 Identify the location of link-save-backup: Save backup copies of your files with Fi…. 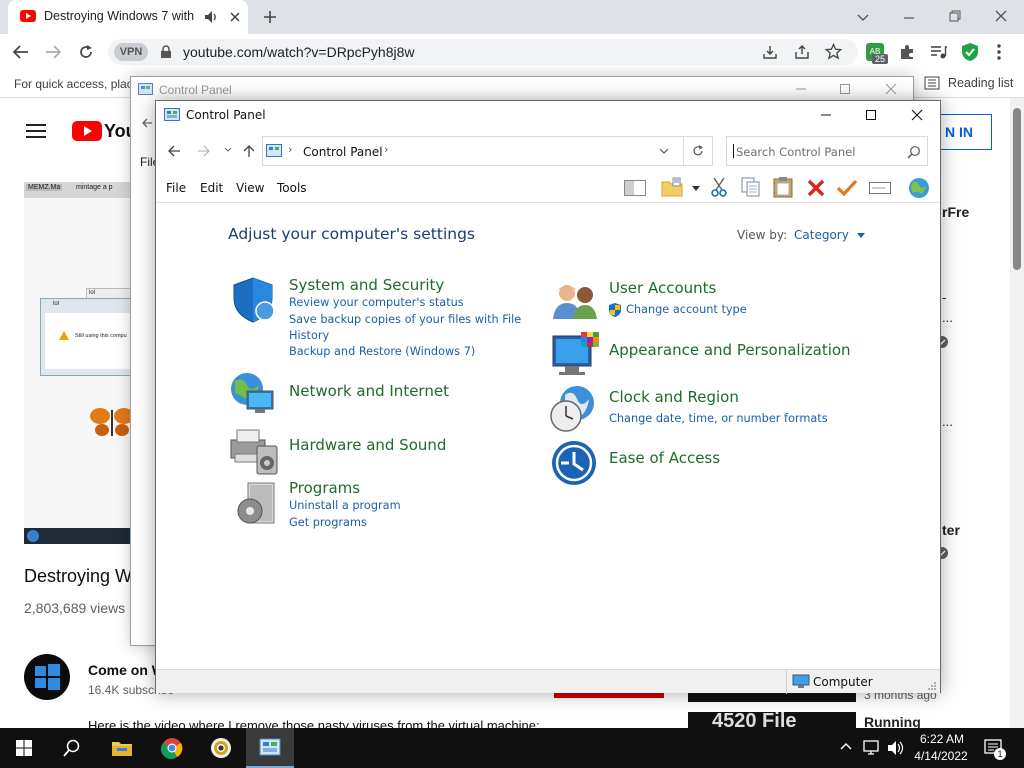
(405, 320).